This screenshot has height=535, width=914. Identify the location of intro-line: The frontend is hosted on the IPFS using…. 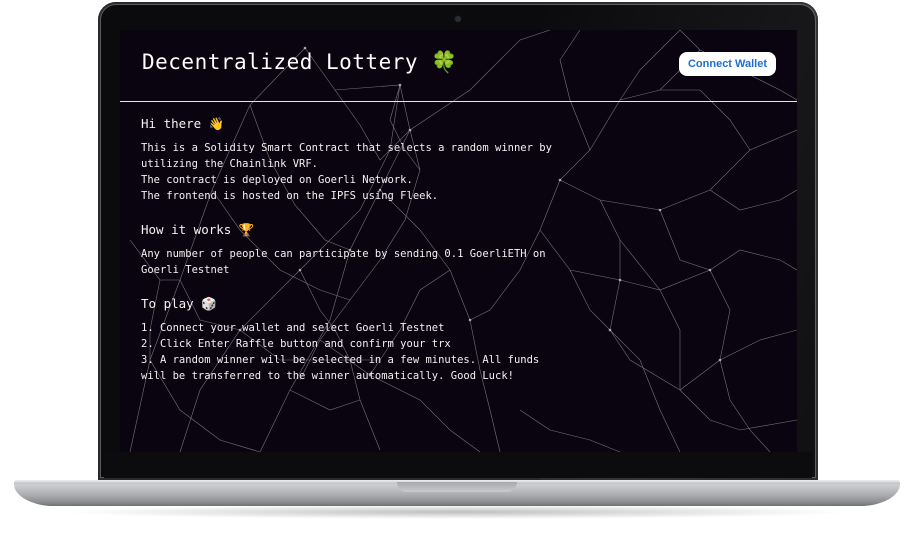
(290, 196).